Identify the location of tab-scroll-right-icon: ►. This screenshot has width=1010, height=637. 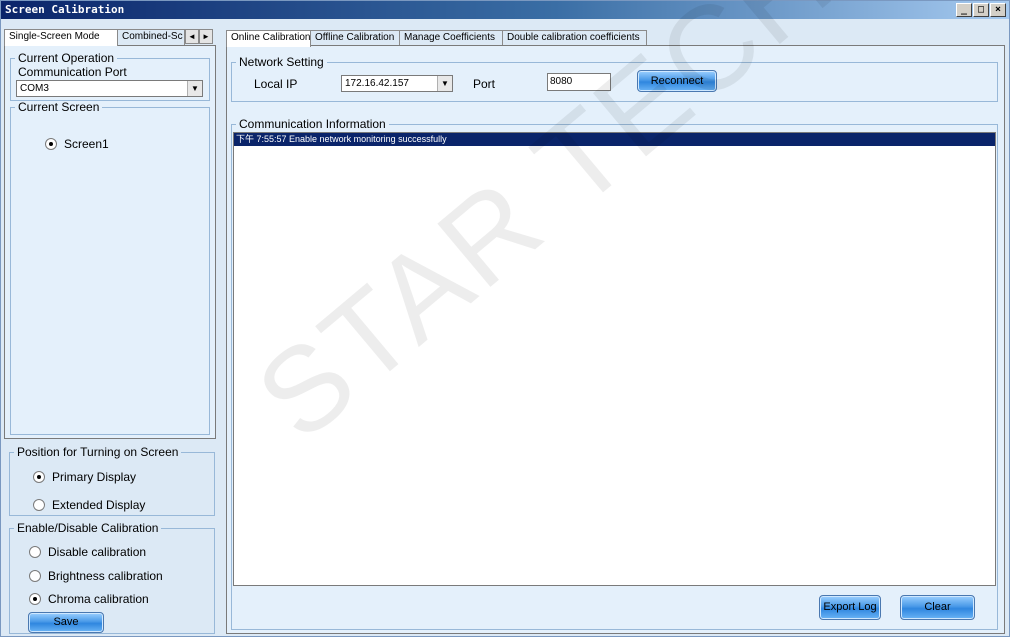
(206, 36).